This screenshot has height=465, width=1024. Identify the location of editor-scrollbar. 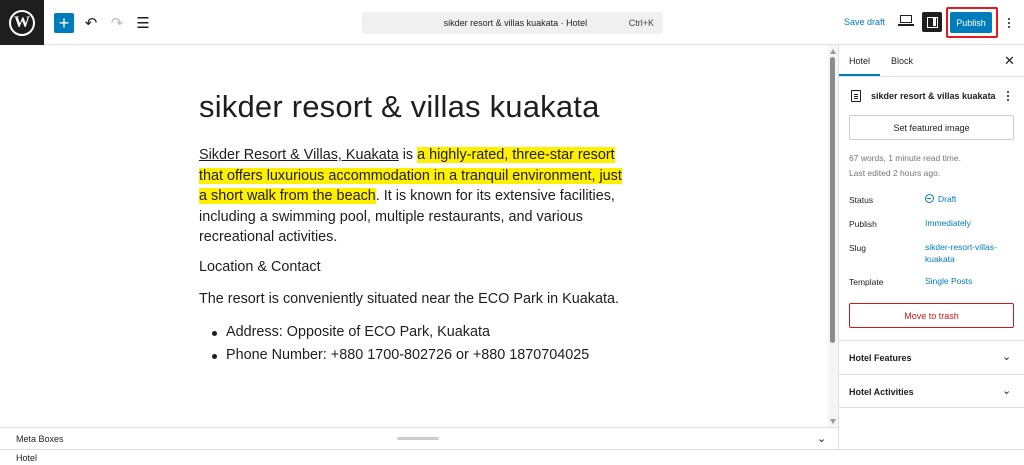
(833, 236).